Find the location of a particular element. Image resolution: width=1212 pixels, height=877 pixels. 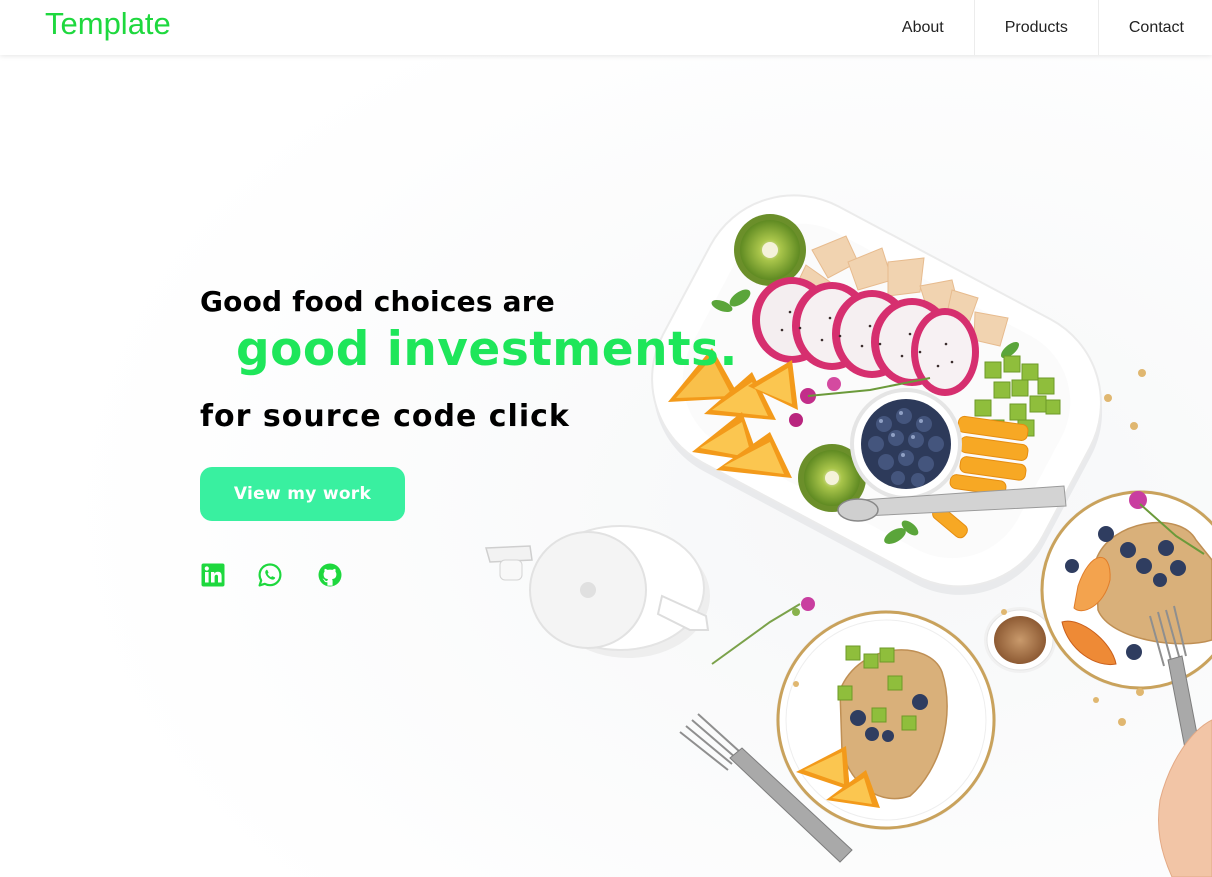

github-icon is located at coordinates (330, 575).